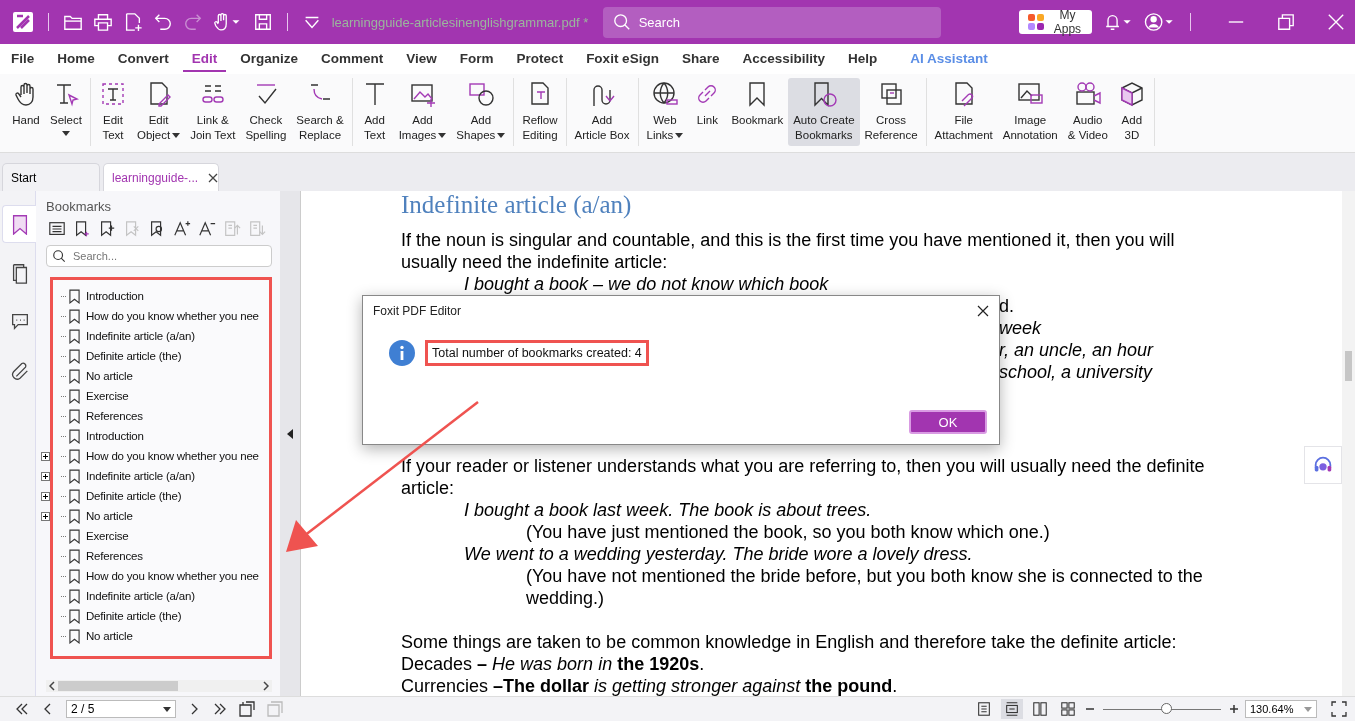  What do you see at coordinates (1012, 709) in the screenshot?
I see `view-mode-button` at bounding box center [1012, 709].